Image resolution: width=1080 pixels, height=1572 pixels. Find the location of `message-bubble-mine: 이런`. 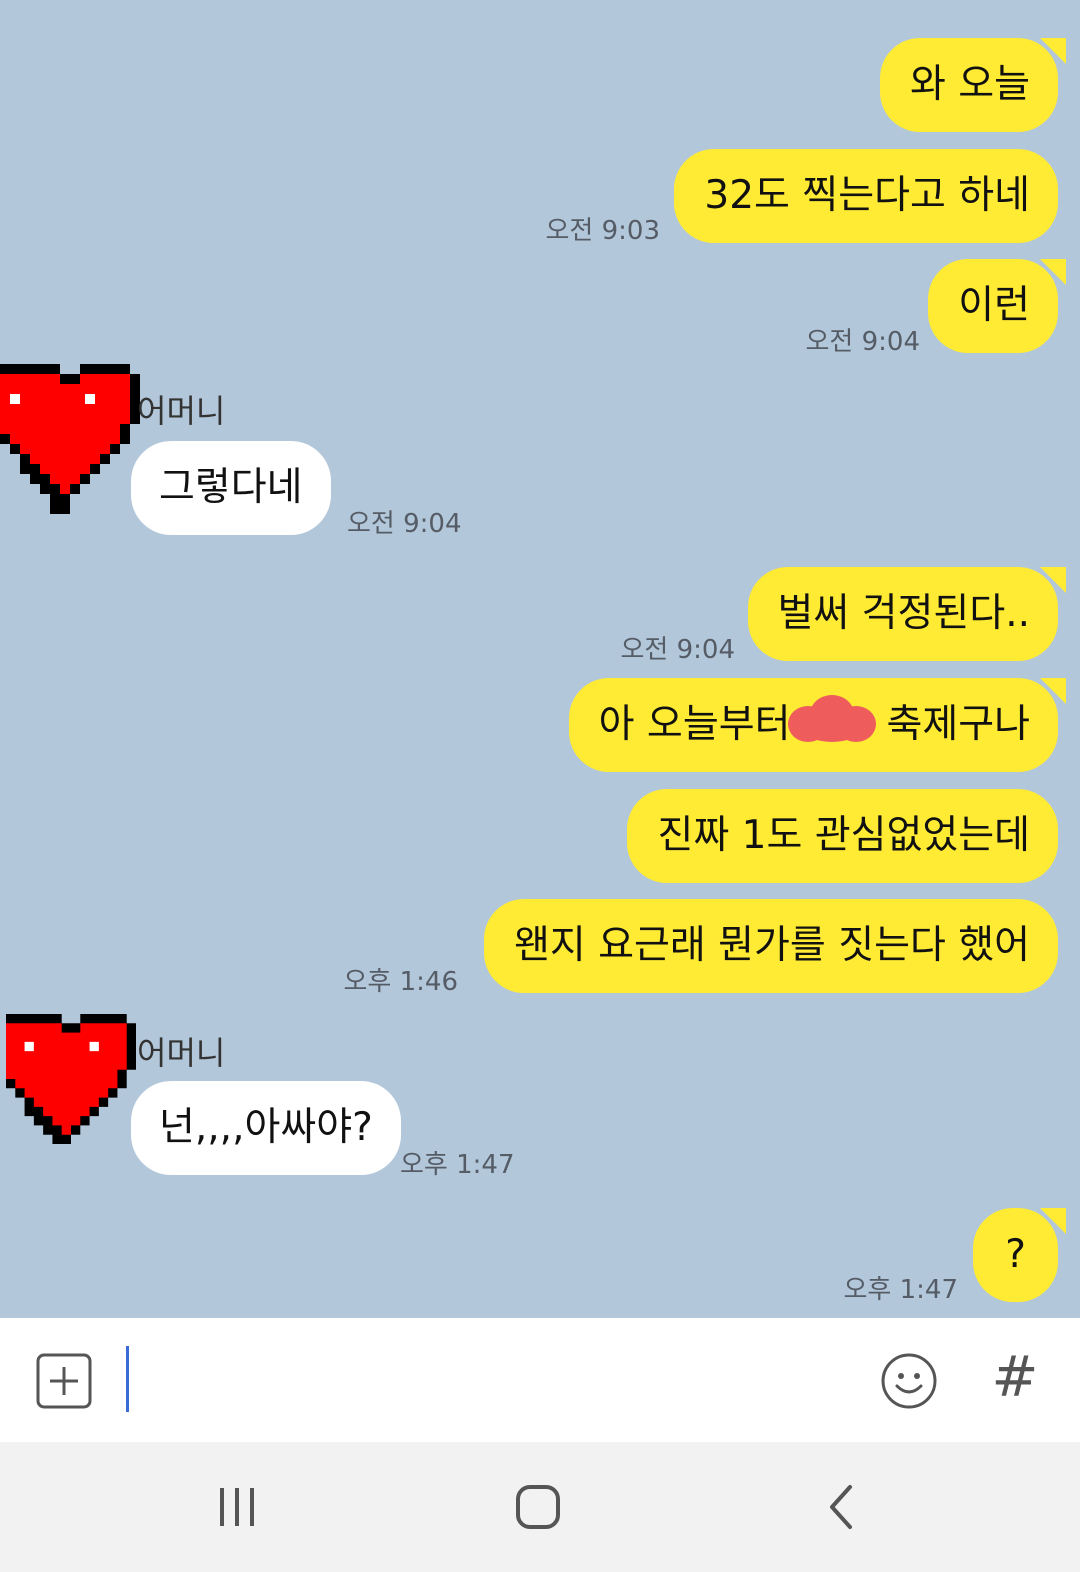

message-bubble-mine: 이런 is located at coordinates (993, 306).